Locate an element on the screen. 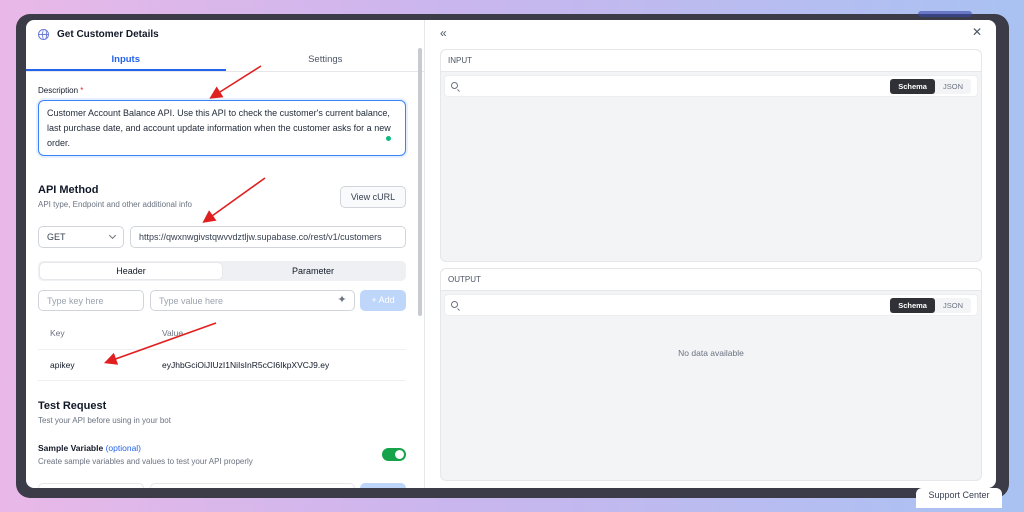  collapse-icon: « is located at coordinates (443, 33).